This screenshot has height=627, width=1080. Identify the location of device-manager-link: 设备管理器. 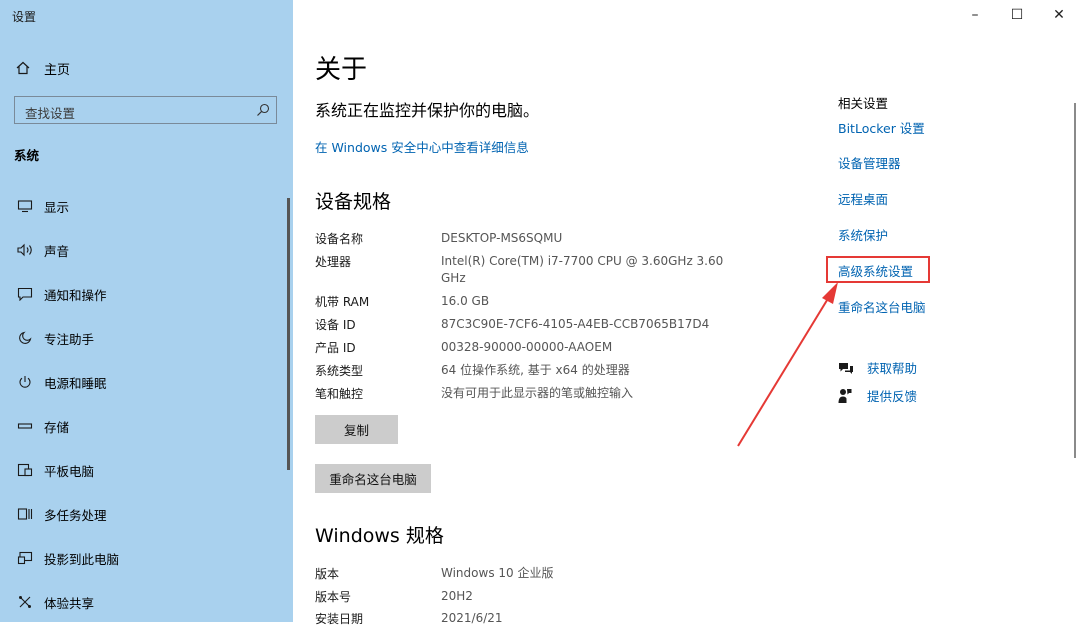
(869, 162).